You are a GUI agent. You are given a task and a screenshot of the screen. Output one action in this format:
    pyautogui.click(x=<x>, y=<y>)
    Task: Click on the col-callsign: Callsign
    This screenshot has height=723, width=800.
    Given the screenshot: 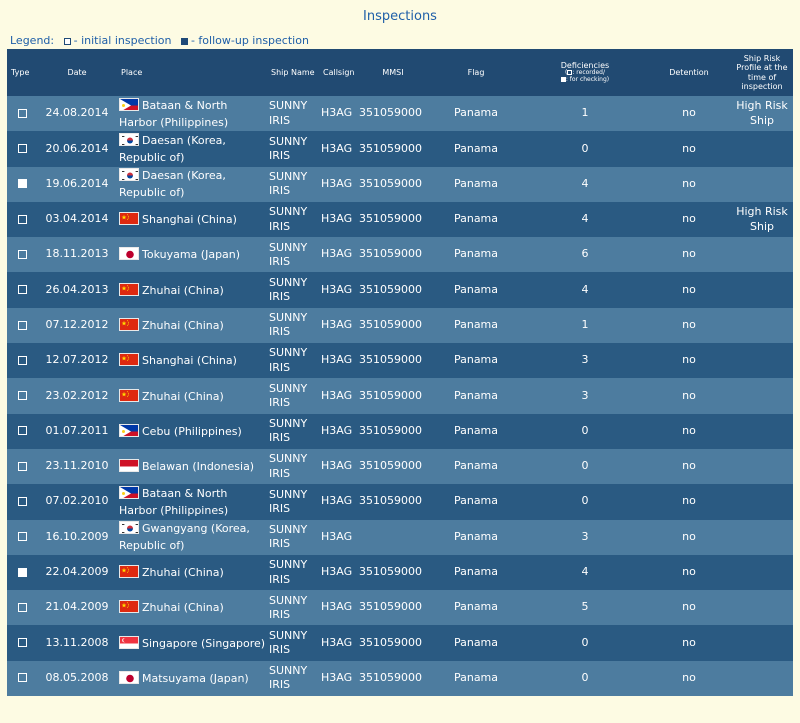 What is the action you would take?
    pyautogui.click(x=338, y=72)
    